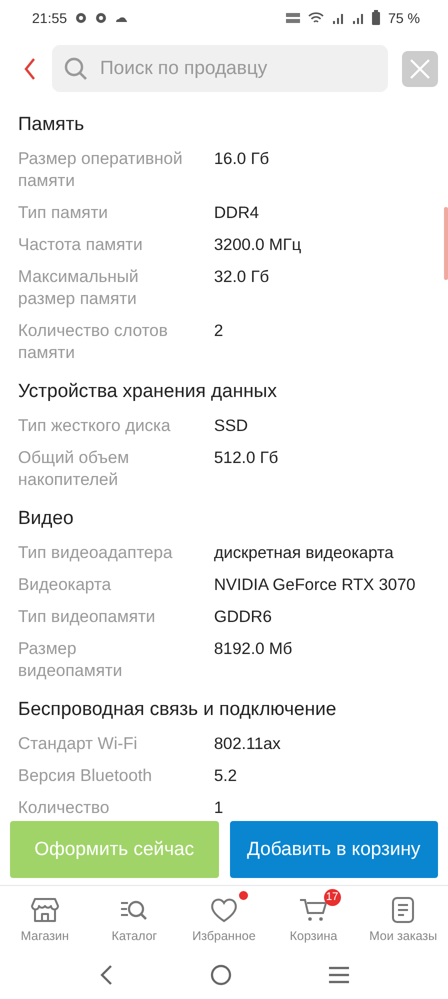 This screenshot has height=999, width=448. I want to click on spec-value: 512.0 Гб, so click(247, 458).